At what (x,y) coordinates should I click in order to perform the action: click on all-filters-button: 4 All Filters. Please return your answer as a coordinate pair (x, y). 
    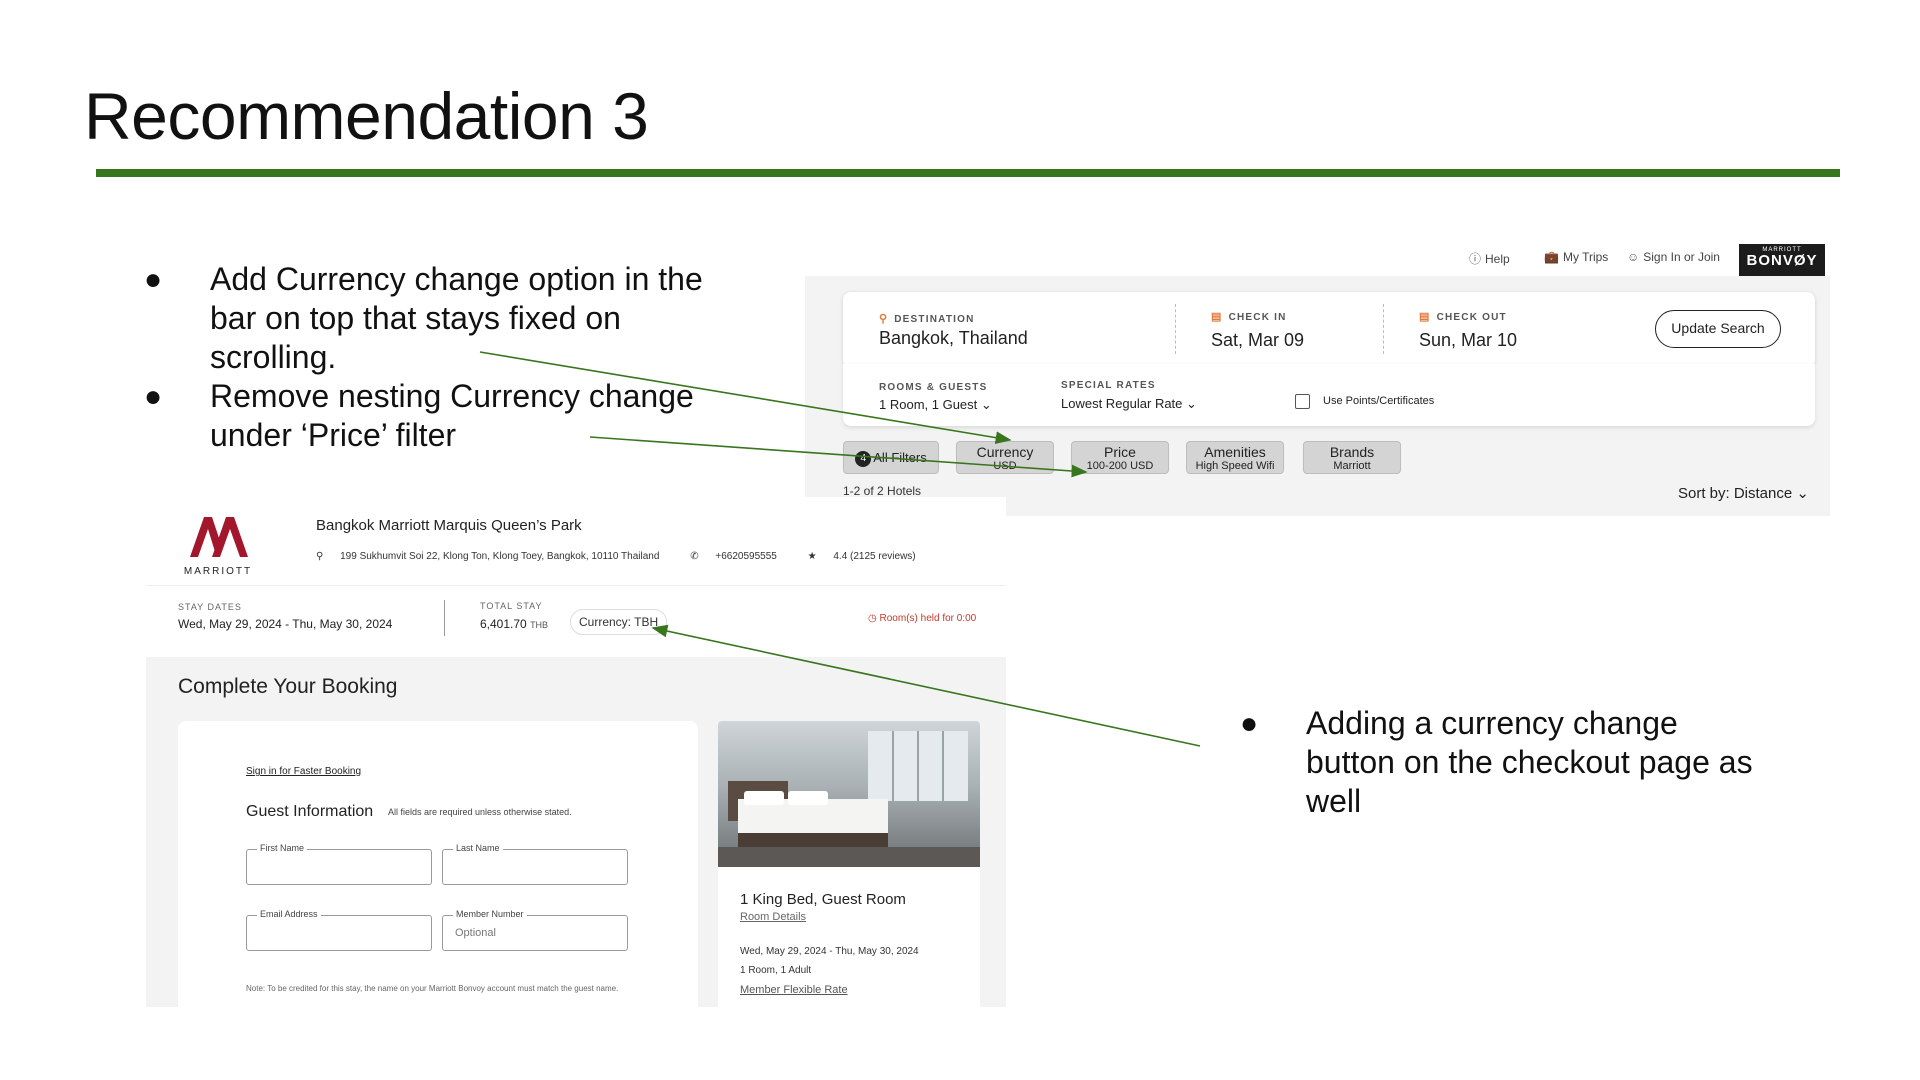
    Looking at the image, I should click on (891, 457).